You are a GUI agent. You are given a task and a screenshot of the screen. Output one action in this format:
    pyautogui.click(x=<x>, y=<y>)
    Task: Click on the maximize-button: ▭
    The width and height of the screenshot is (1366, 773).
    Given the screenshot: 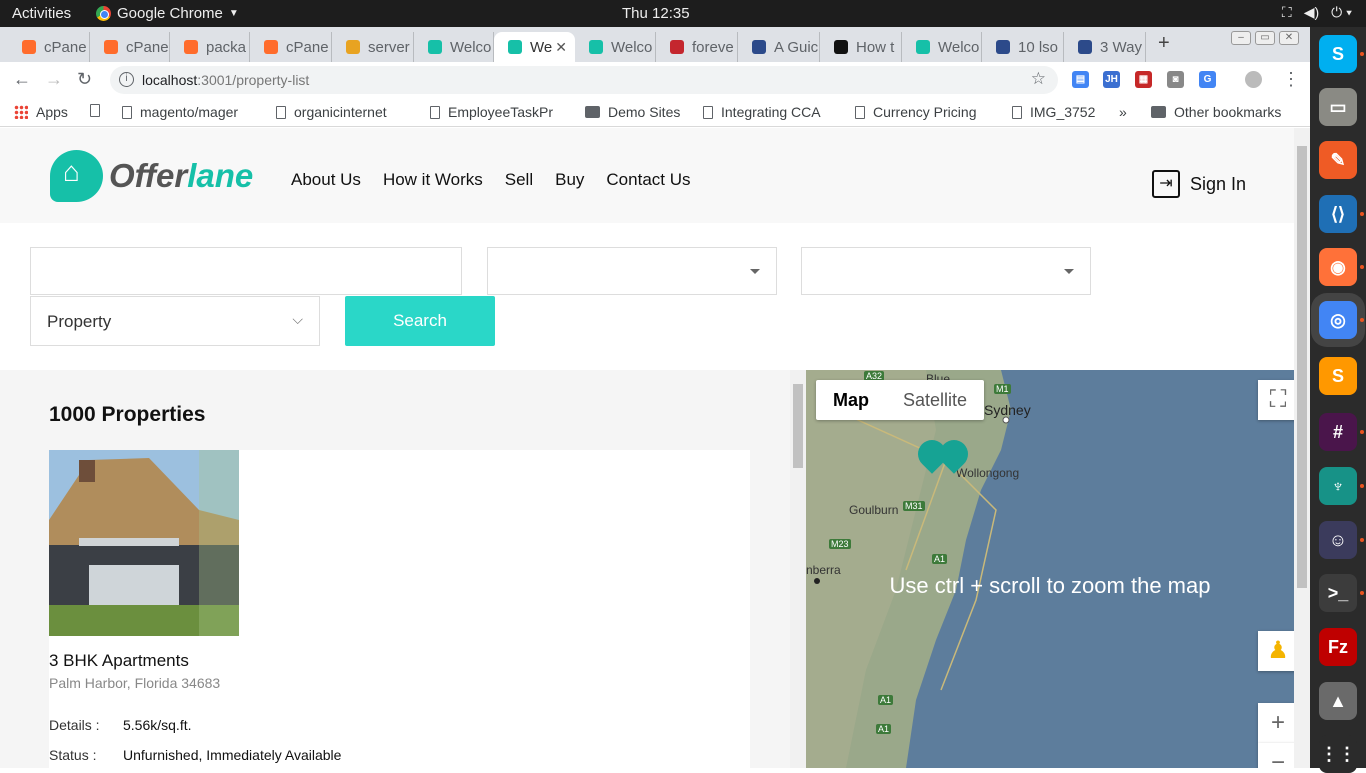 What is the action you would take?
    pyautogui.click(x=1265, y=38)
    